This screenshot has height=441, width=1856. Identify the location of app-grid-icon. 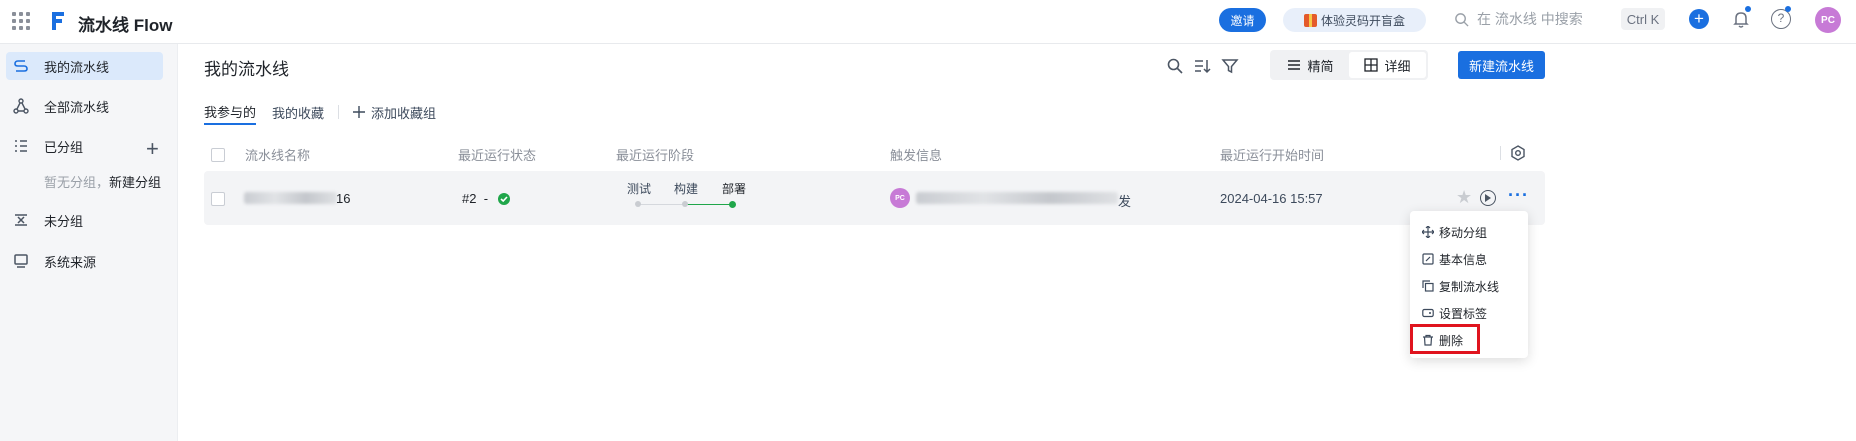
(21, 21).